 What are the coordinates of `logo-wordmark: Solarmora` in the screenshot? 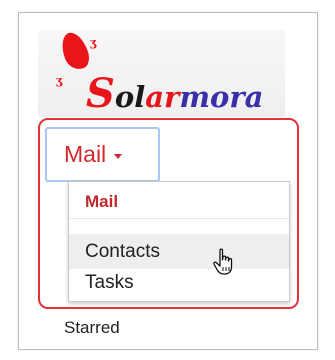 It's located at (175, 93).